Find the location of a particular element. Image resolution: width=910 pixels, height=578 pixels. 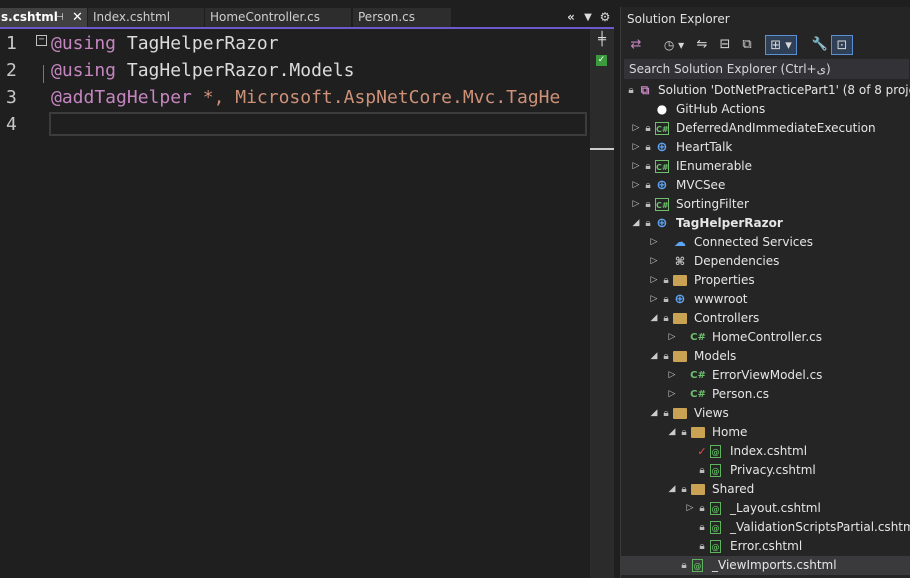

active-tab-underline is located at coordinates (307, 28).